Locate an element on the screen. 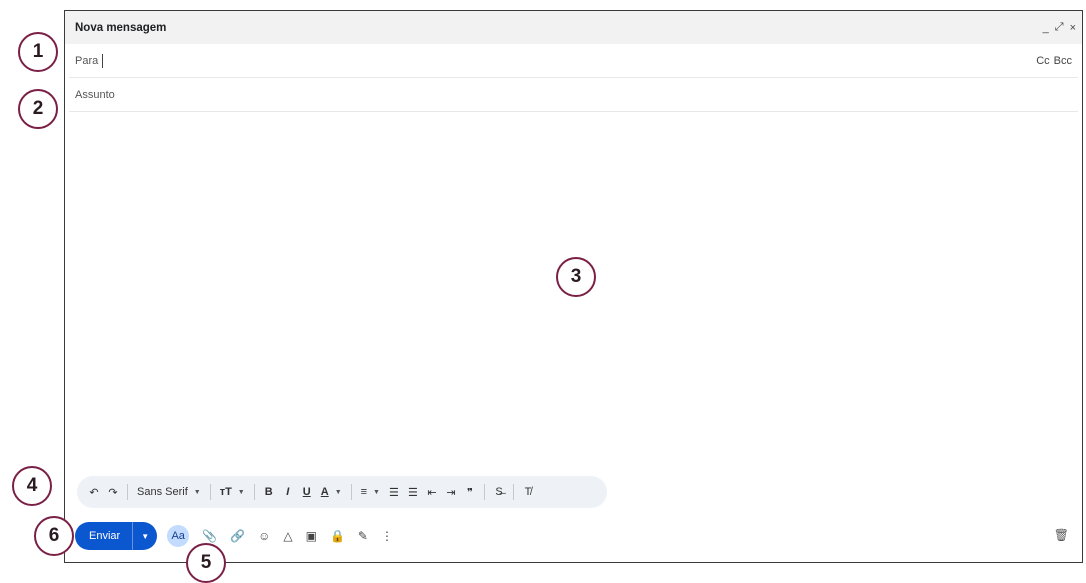 Image resolution: width=1086 pixels, height=583 pixels. compose-bottom-bar: Enviar ▼ Aa 📎 🔗 ☺ △ ▣ 🔒 ✎ ⋮ 🗑 is located at coordinates (575, 536).